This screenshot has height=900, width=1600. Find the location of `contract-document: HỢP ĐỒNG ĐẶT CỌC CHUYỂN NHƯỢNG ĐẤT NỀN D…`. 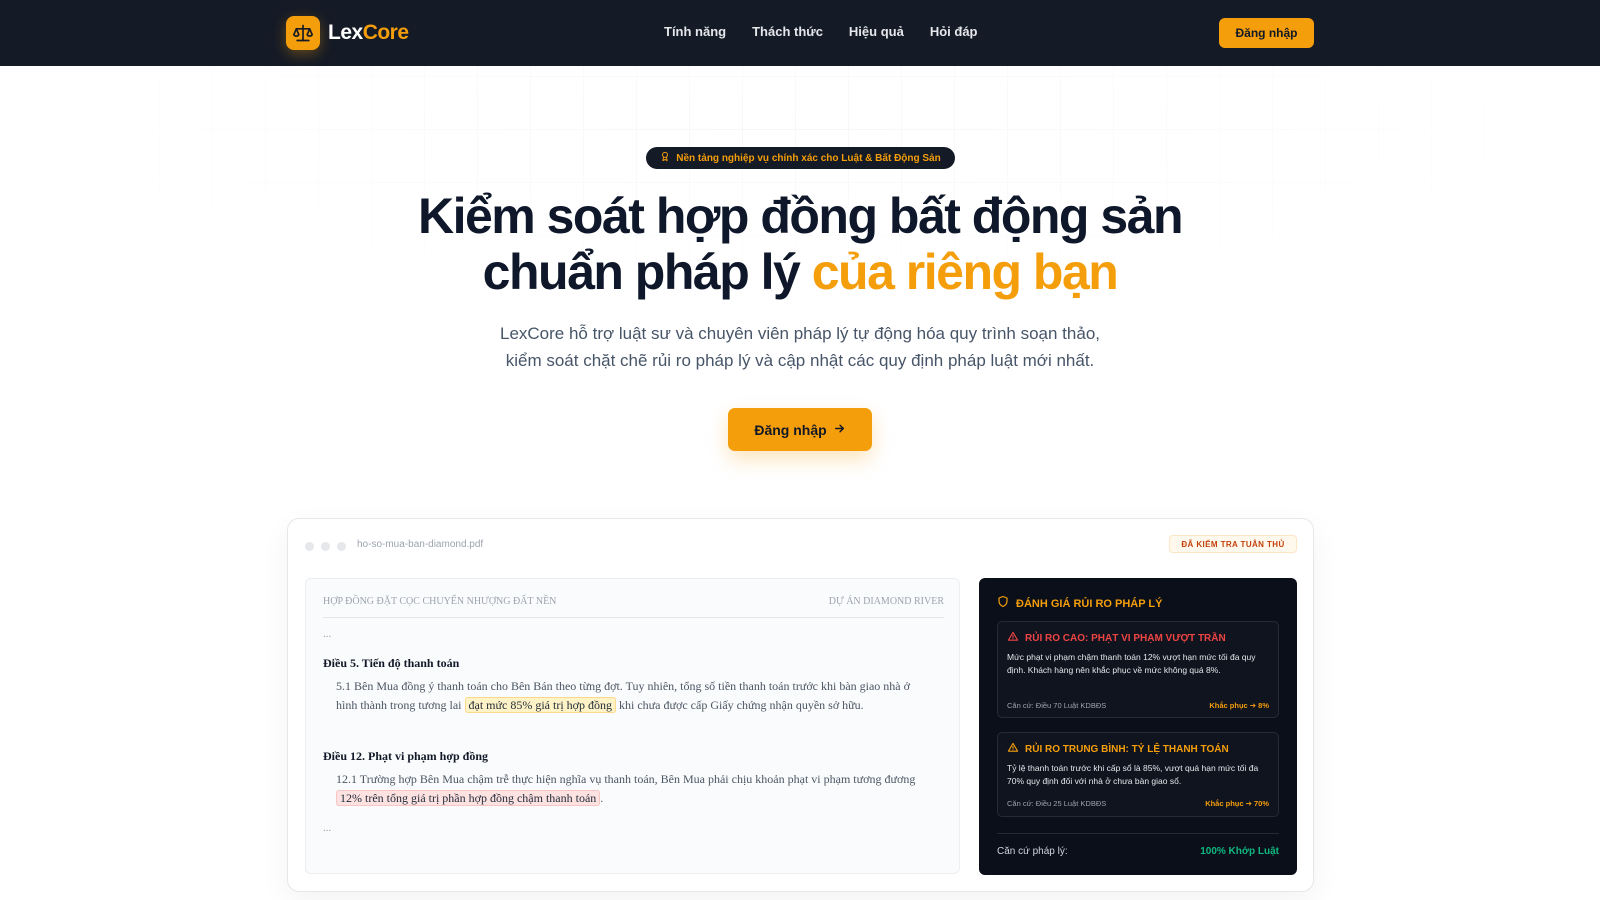

contract-document: HỢP ĐỒNG ĐẶT CỌC CHUYỂN NHƯỢNG ĐẤT NỀN D… is located at coordinates (632, 726).